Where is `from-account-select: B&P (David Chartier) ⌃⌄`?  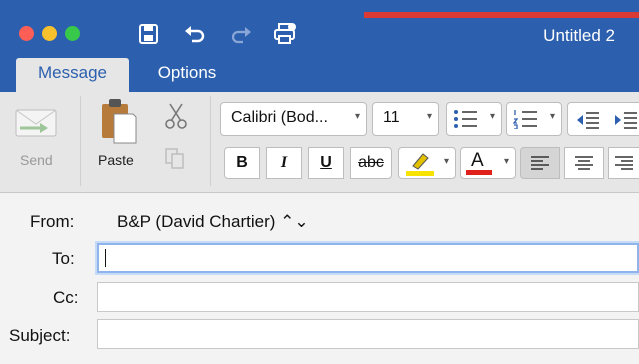 from-account-select: B&P (David Chartier) ⌃⌄ is located at coordinates (213, 222).